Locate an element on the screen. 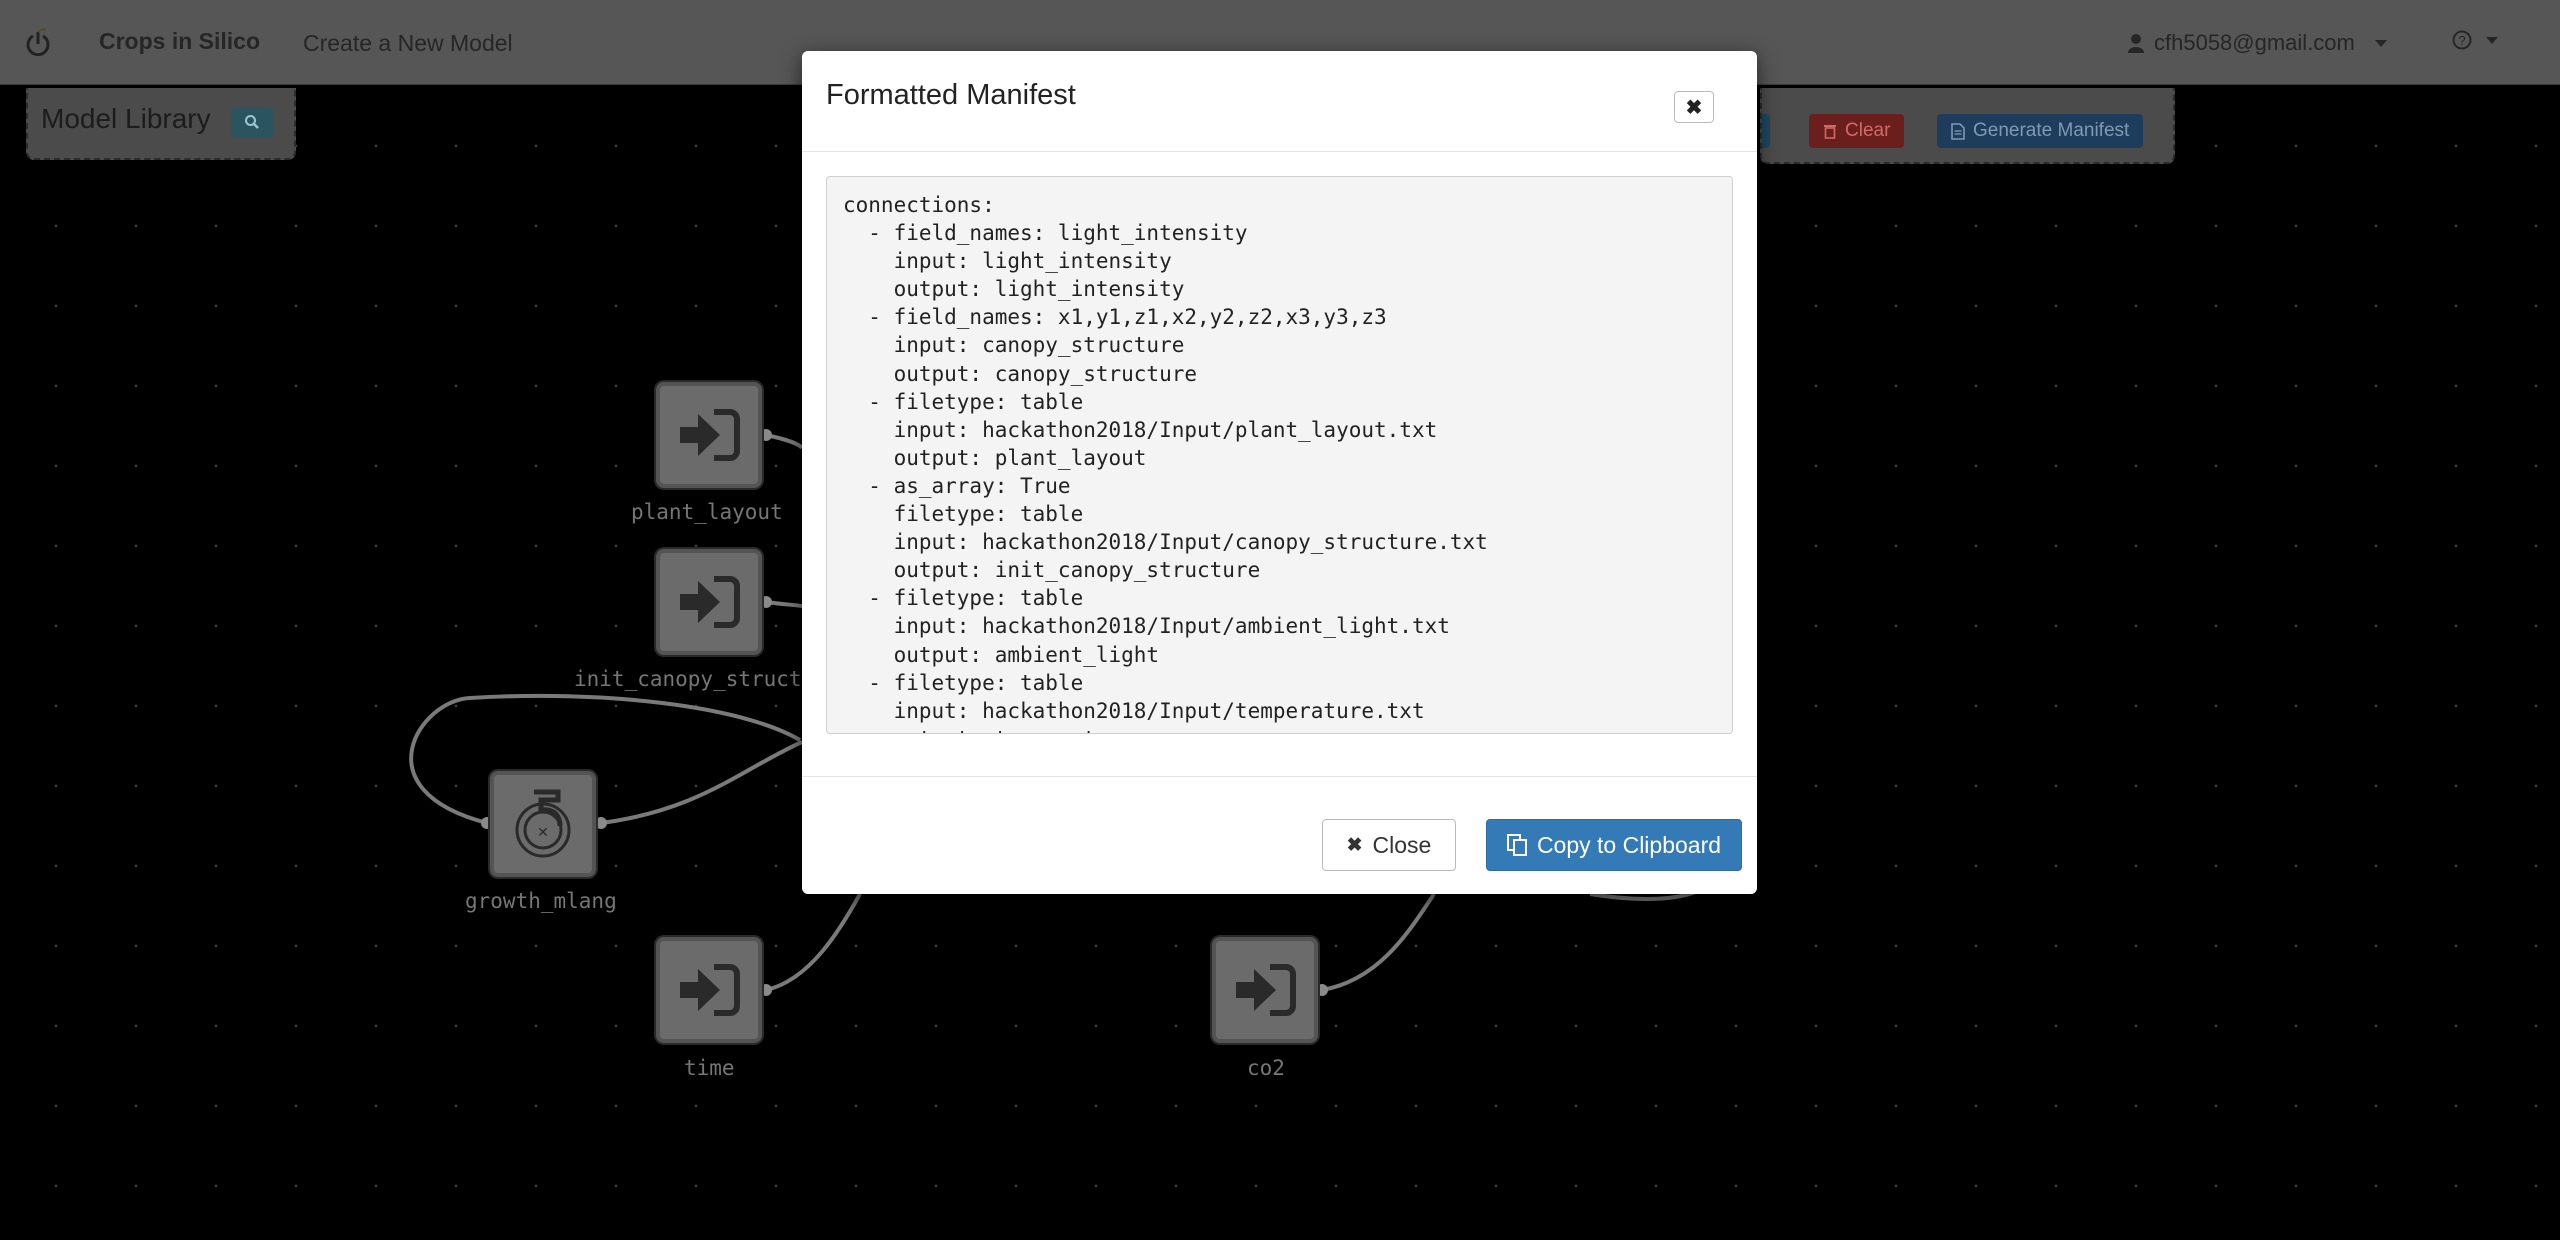 This screenshot has height=1240, width=2560. brand-link: Crops in Silico is located at coordinates (179, 41).